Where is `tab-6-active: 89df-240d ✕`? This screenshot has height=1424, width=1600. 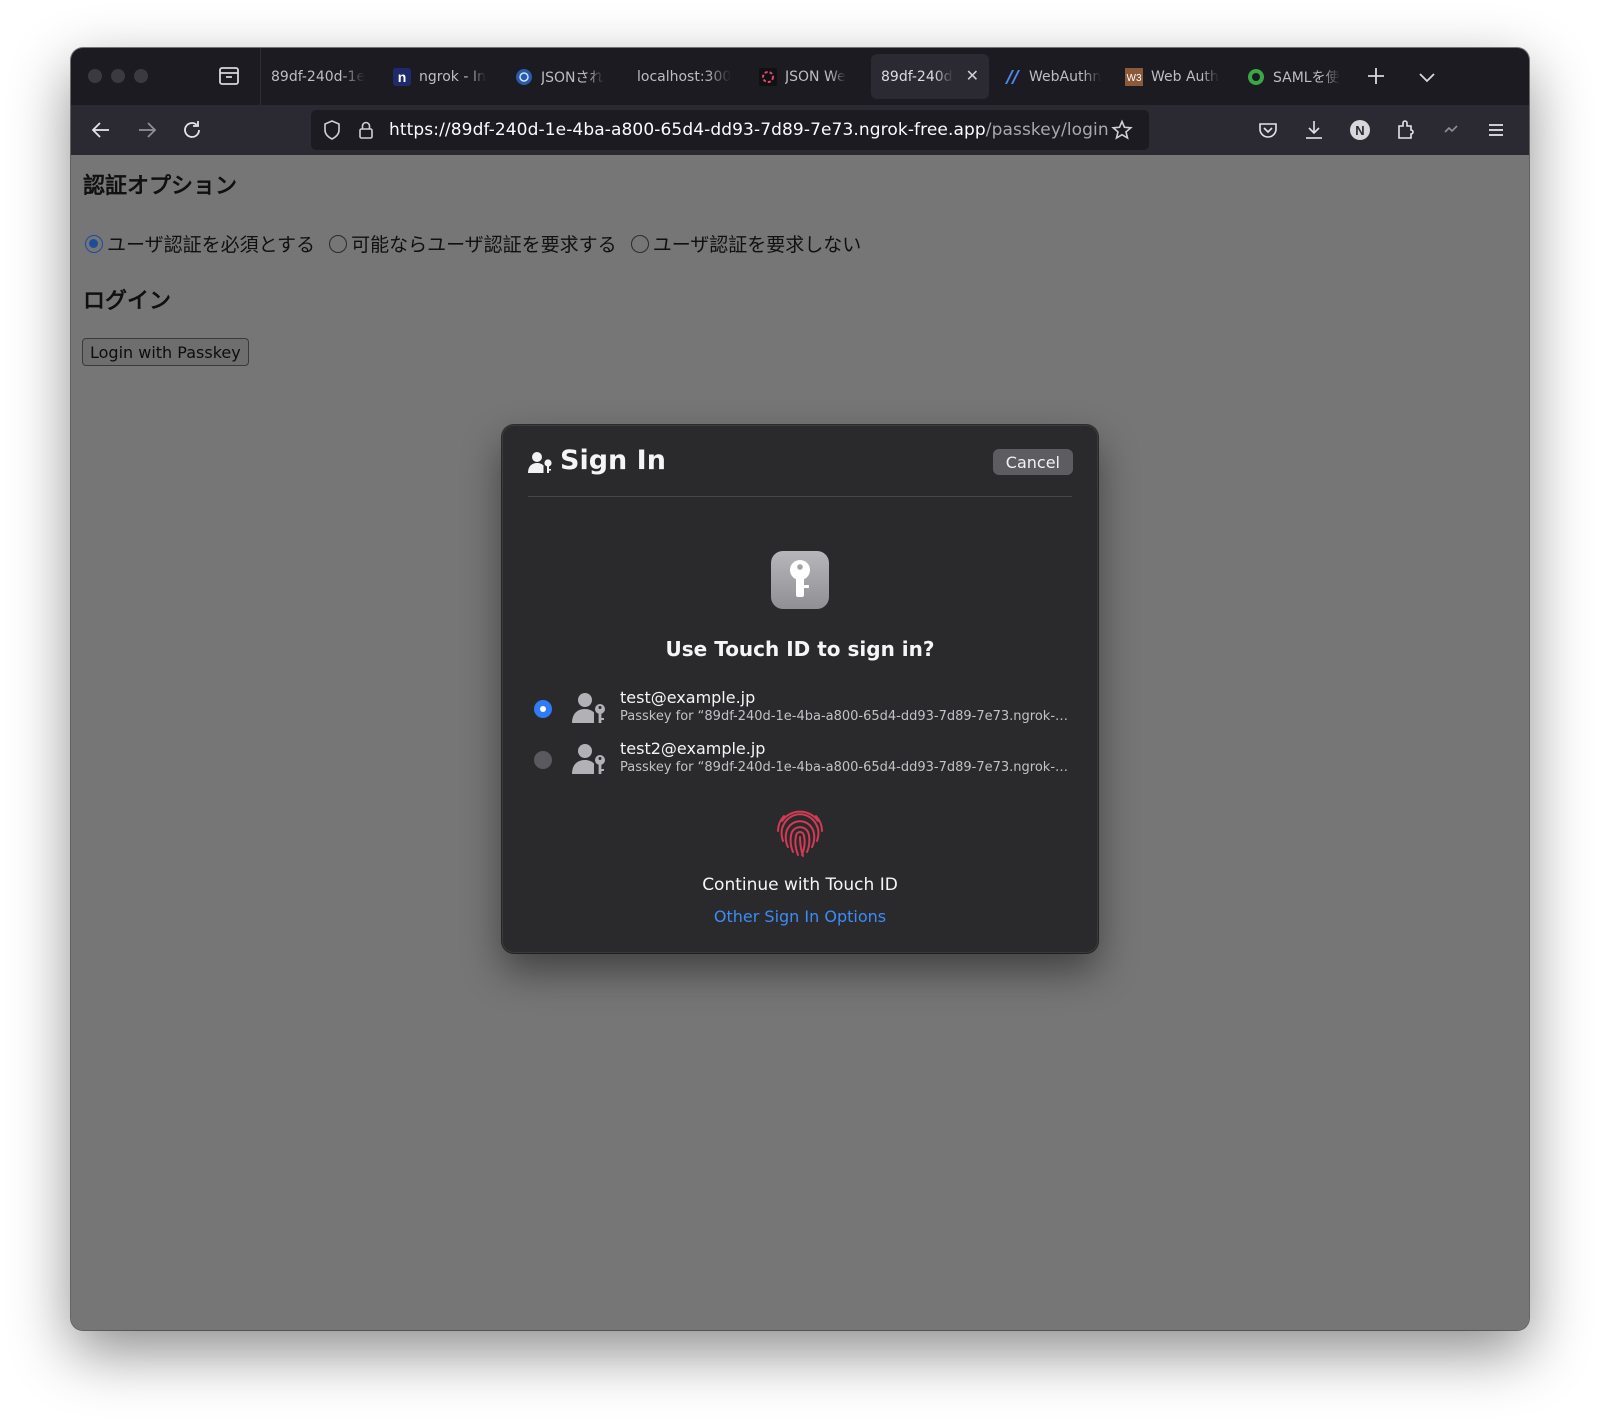
tab-6-active: 89df-240d ✕ is located at coordinates (930, 76).